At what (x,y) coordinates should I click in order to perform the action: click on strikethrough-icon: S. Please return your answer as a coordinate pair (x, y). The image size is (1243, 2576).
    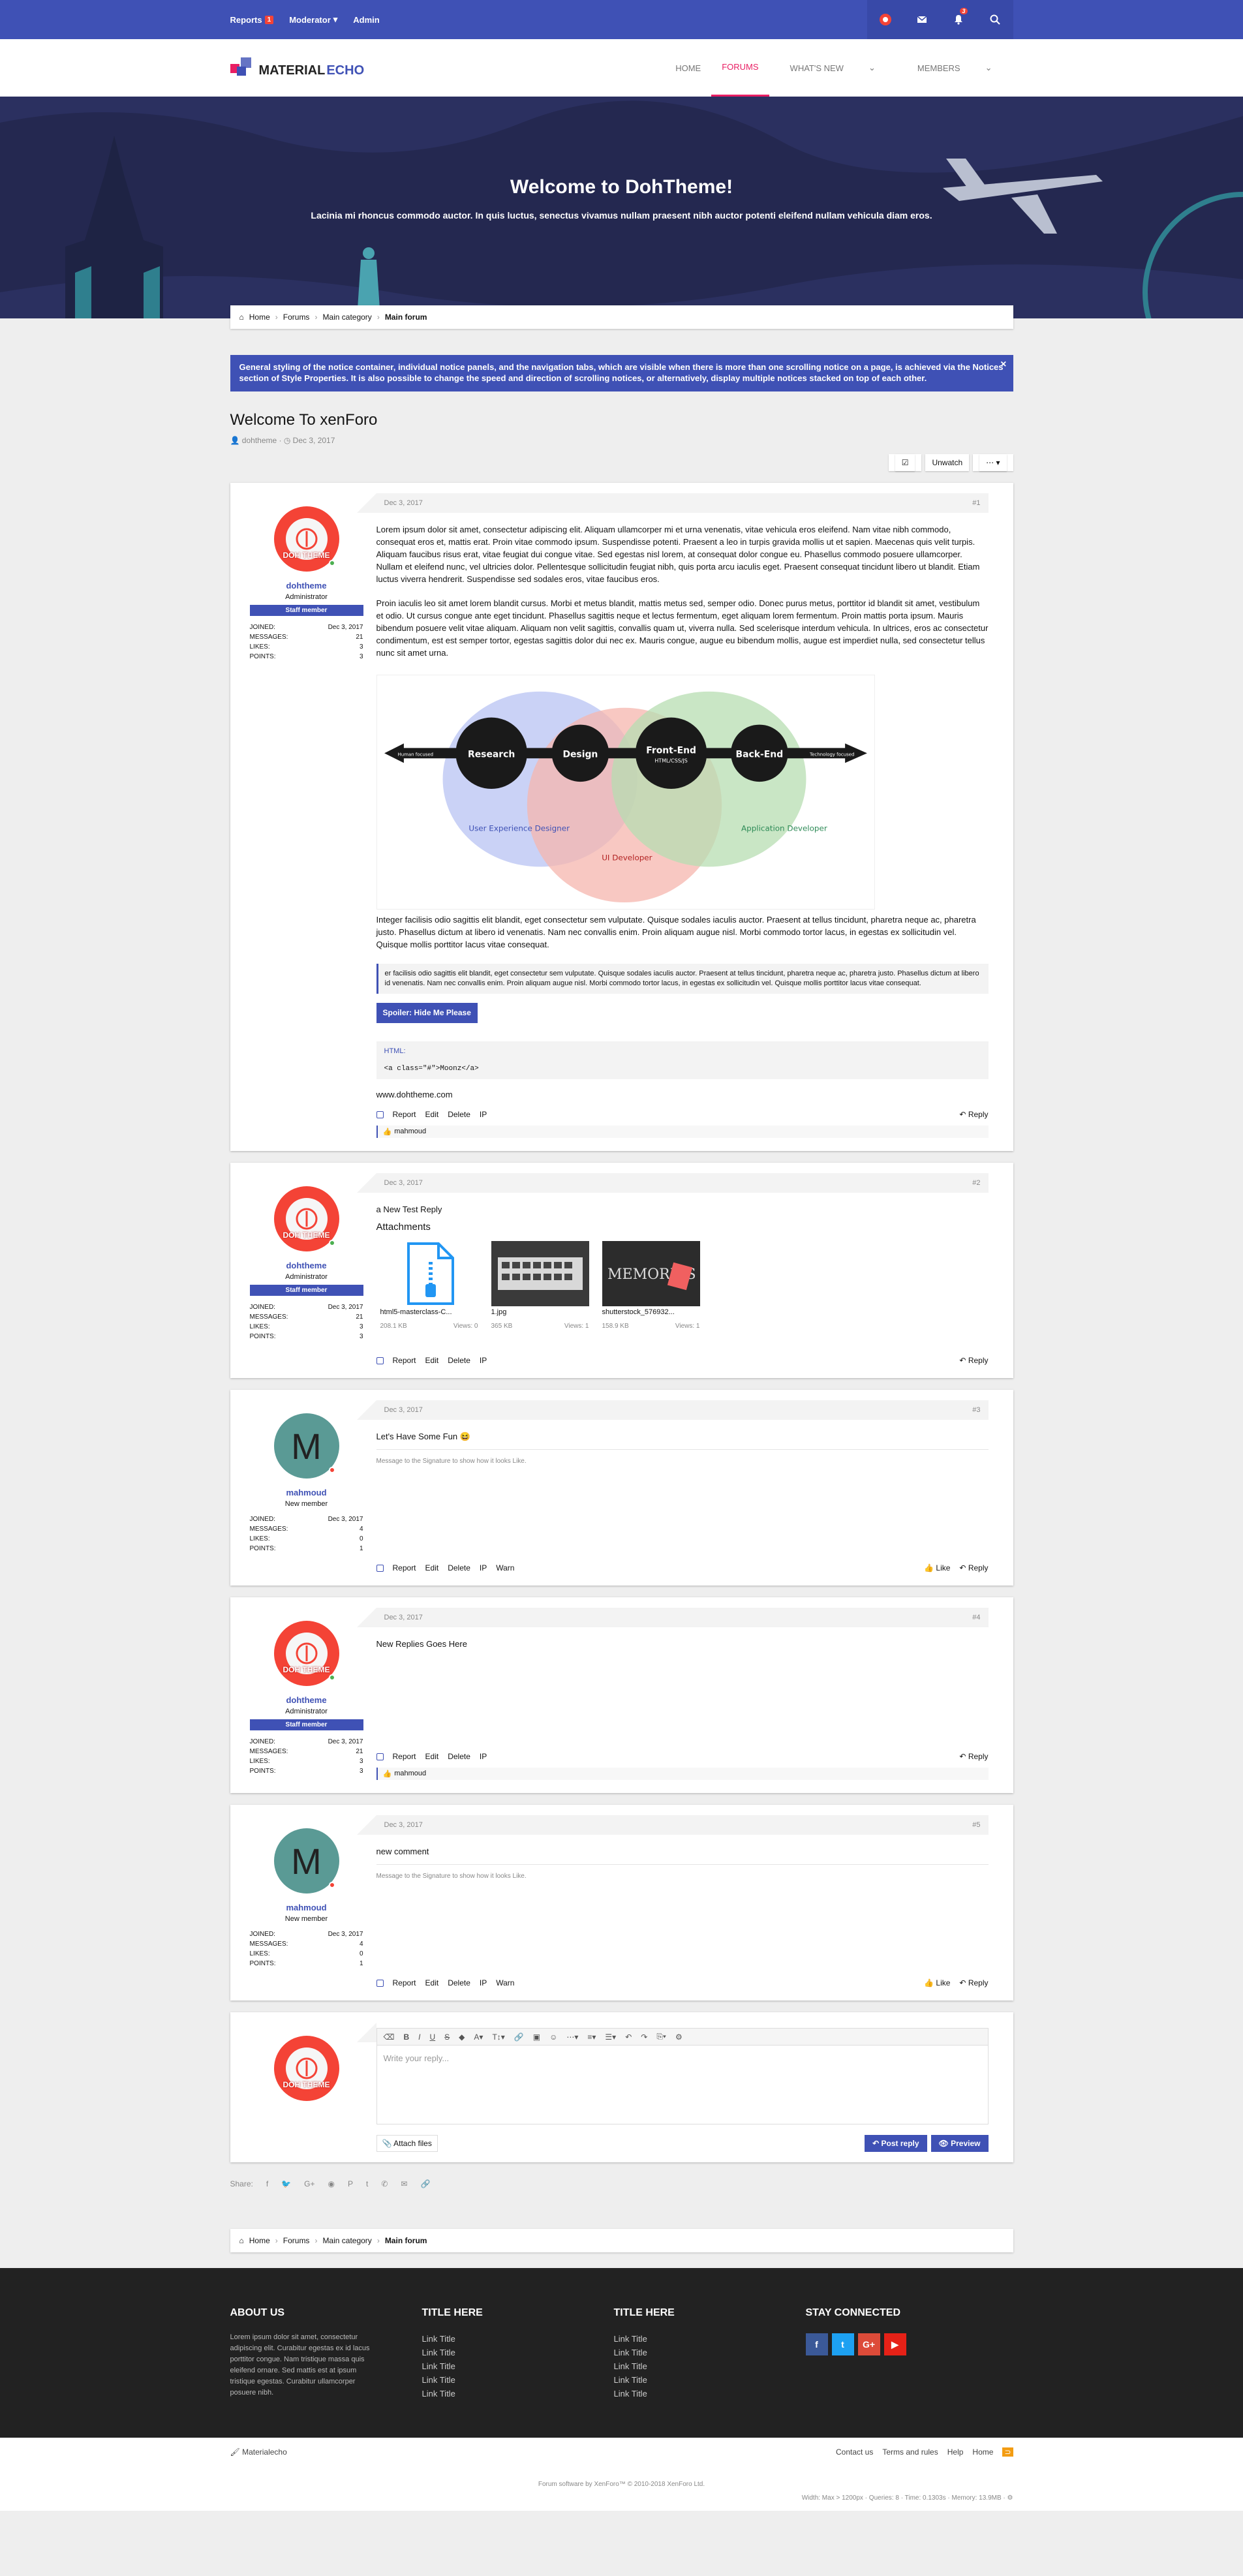
    Looking at the image, I should click on (447, 2037).